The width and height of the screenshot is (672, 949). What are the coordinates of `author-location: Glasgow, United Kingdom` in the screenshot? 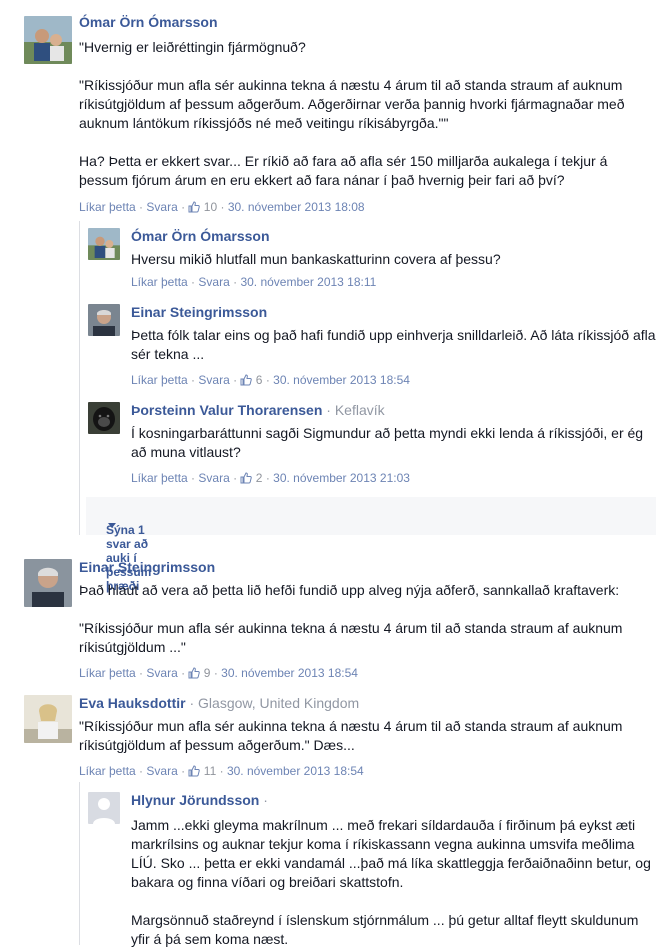 It's located at (278, 703).